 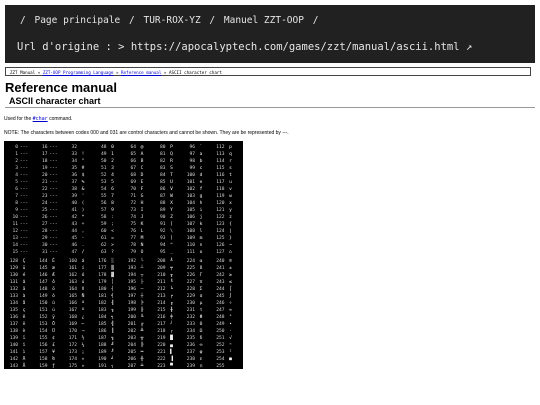 I want to click on ascii-glyph: ç, so click(x=24, y=310).